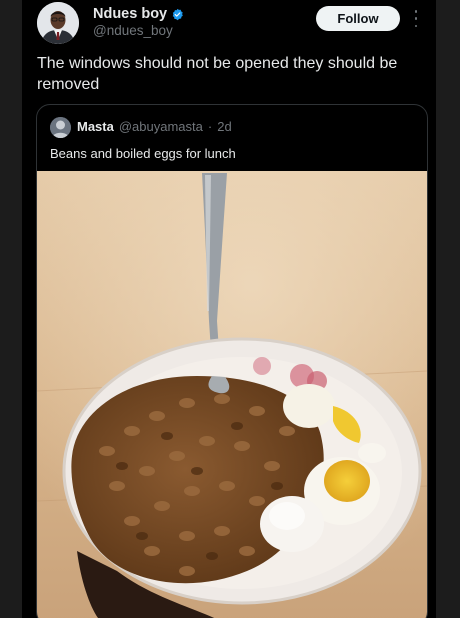 The width and height of the screenshot is (460, 618). I want to click on follow-button: Follow, so click(358, 18).